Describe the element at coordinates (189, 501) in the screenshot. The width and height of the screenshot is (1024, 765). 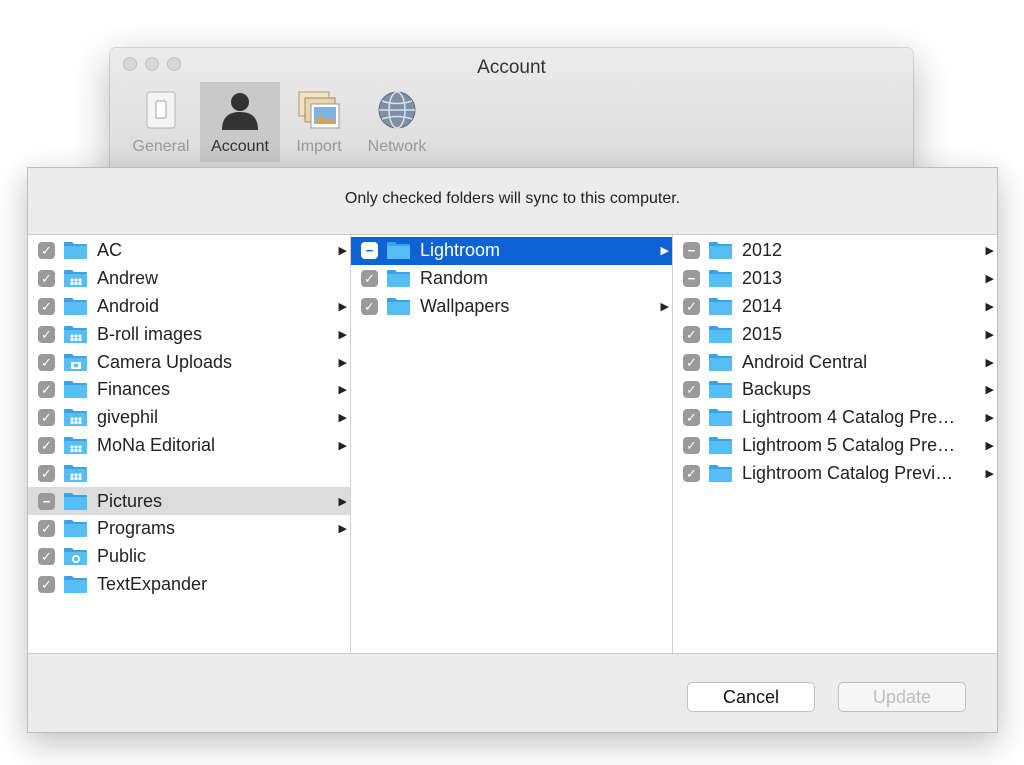
I see `folder-row: Pictures ▶` at that location.